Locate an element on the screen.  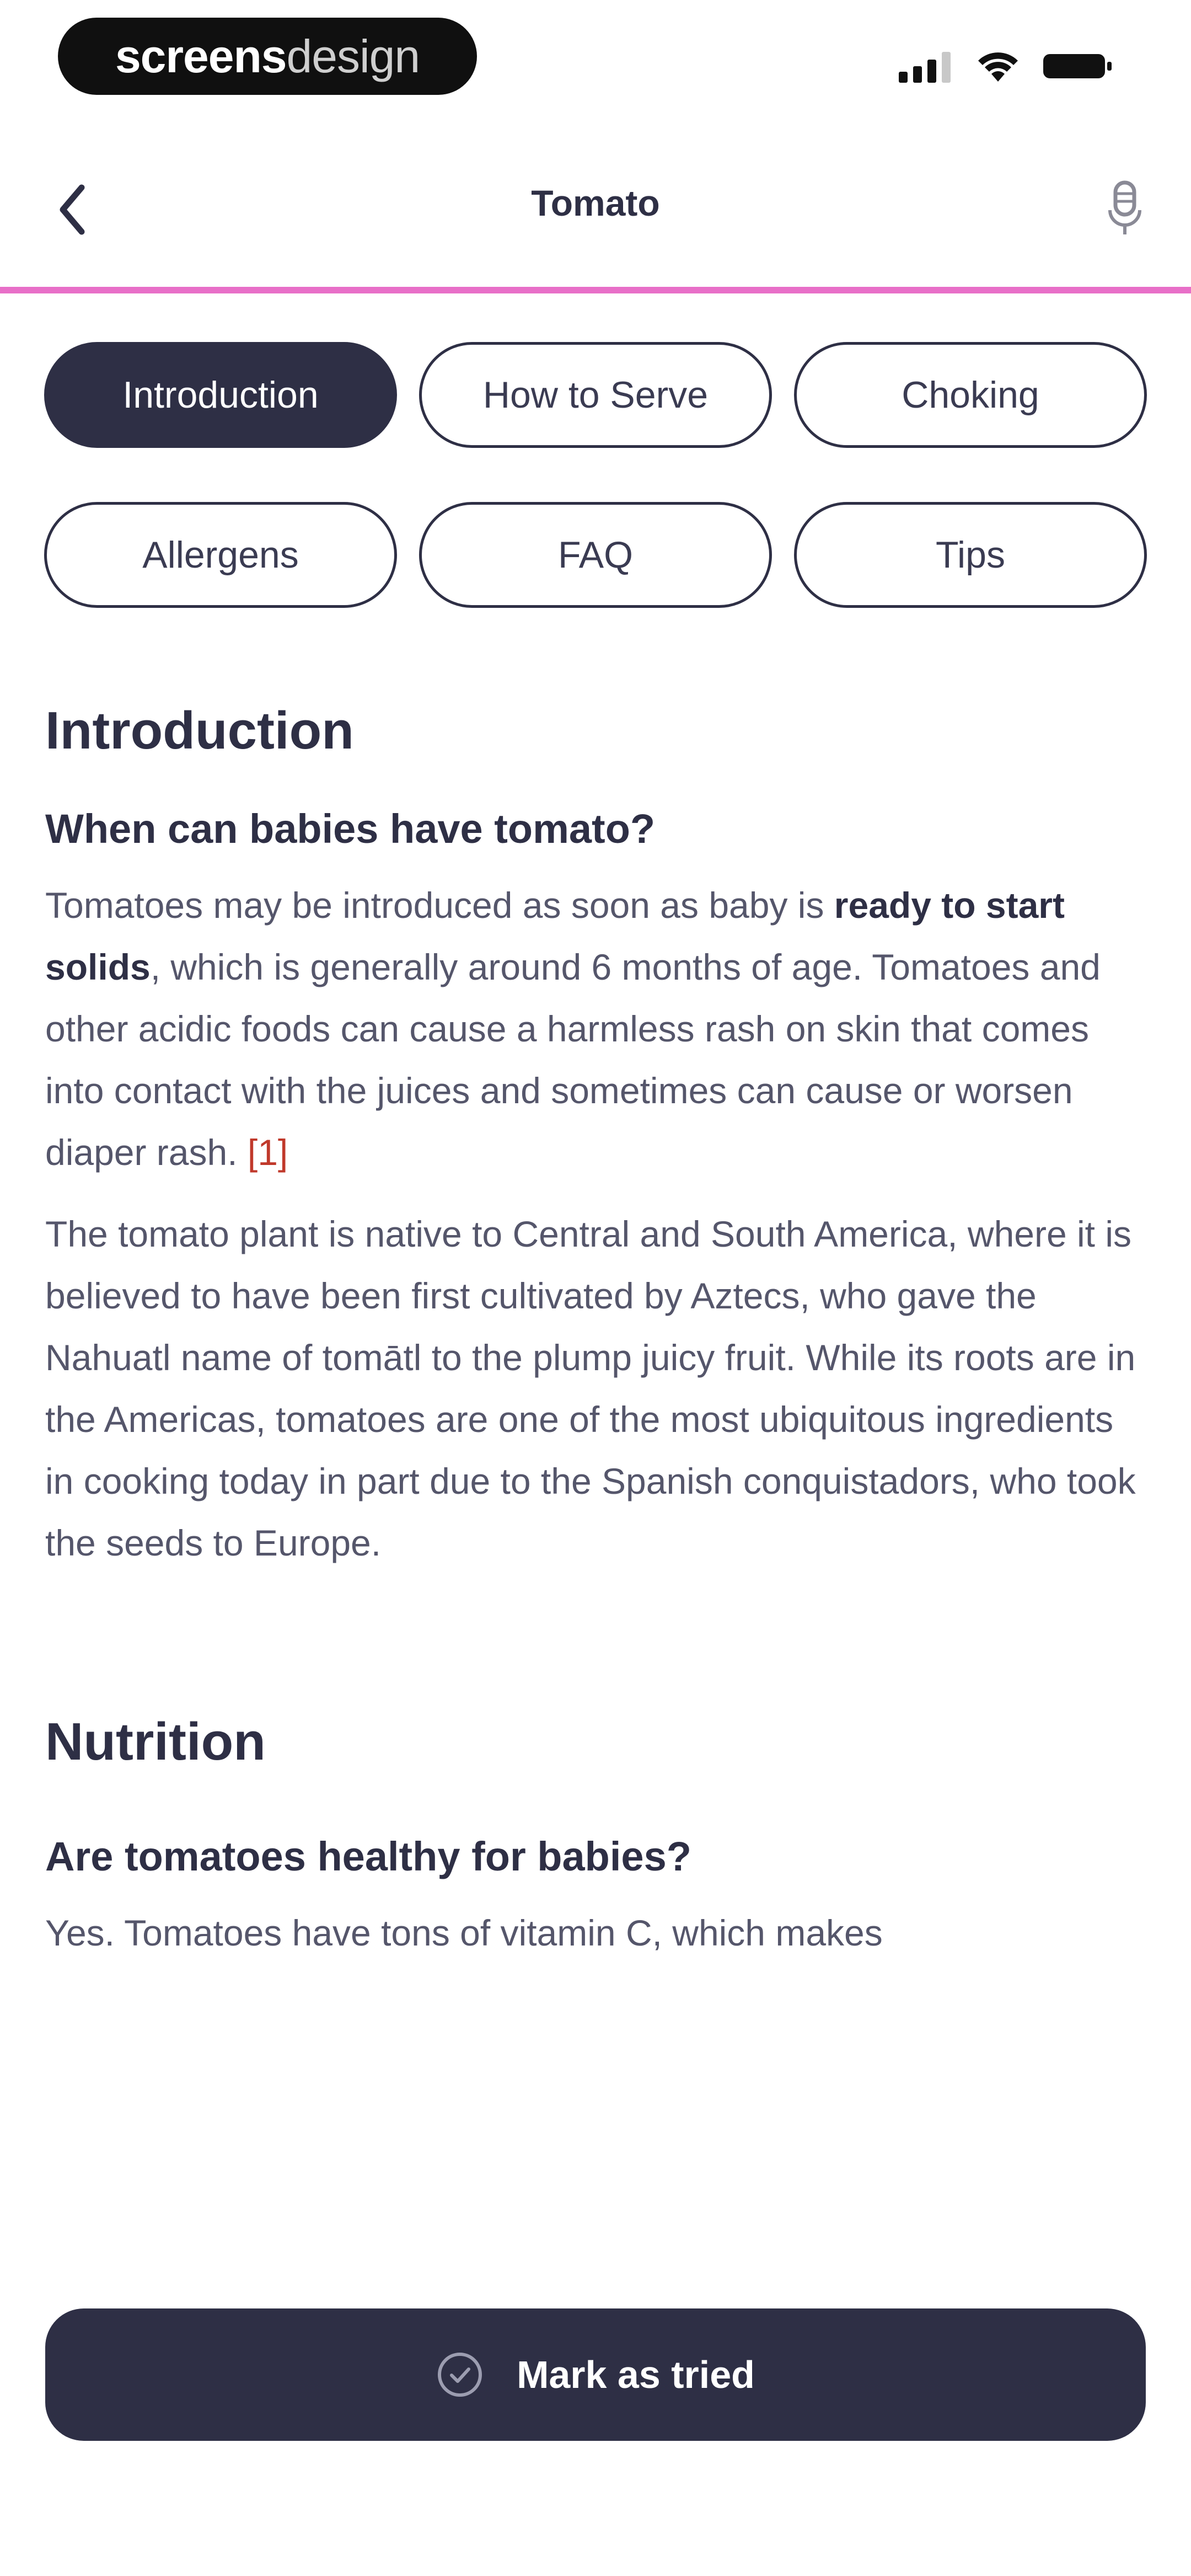
screensdesign-watermark: screens design is located at coordinates (267, 56).